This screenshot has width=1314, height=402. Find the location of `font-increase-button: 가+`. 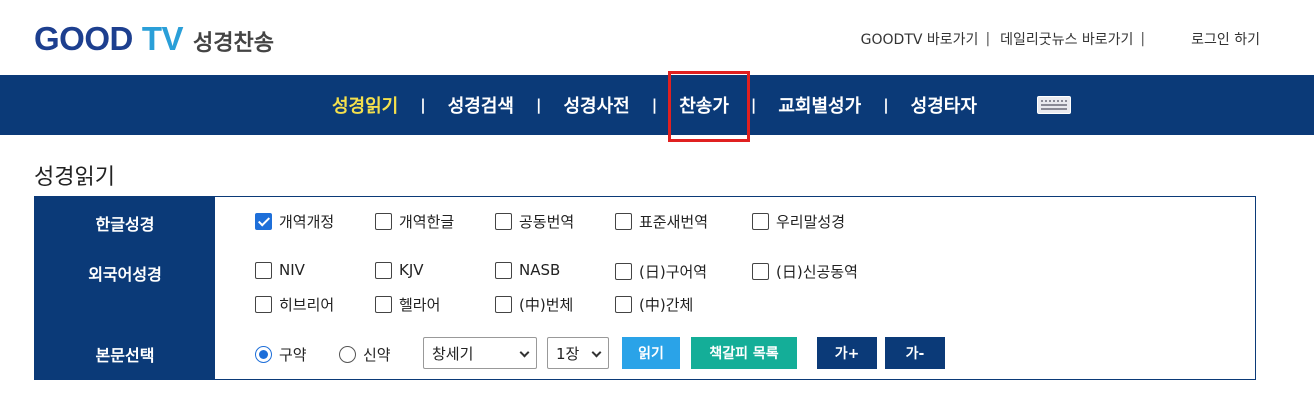

font-increase-button: 가+ is located at coordinates (847, 353).